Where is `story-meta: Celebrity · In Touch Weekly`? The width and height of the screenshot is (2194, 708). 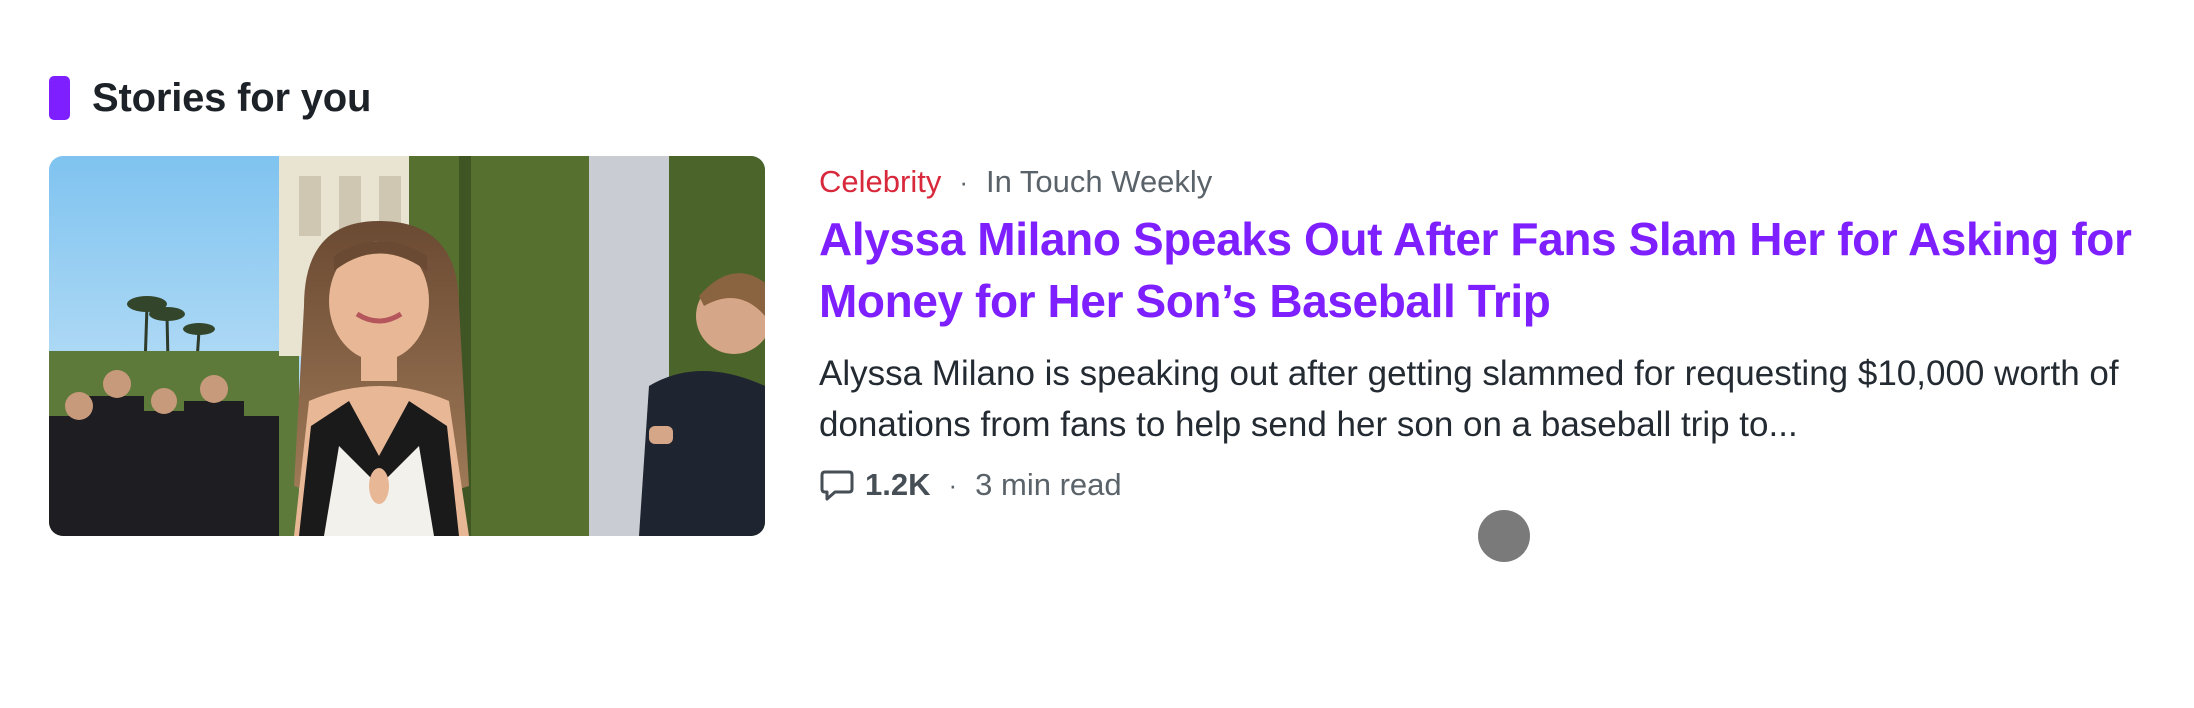 story-meta: Celebrity · In Touch Weekly is located at coordinates (1015, 182).